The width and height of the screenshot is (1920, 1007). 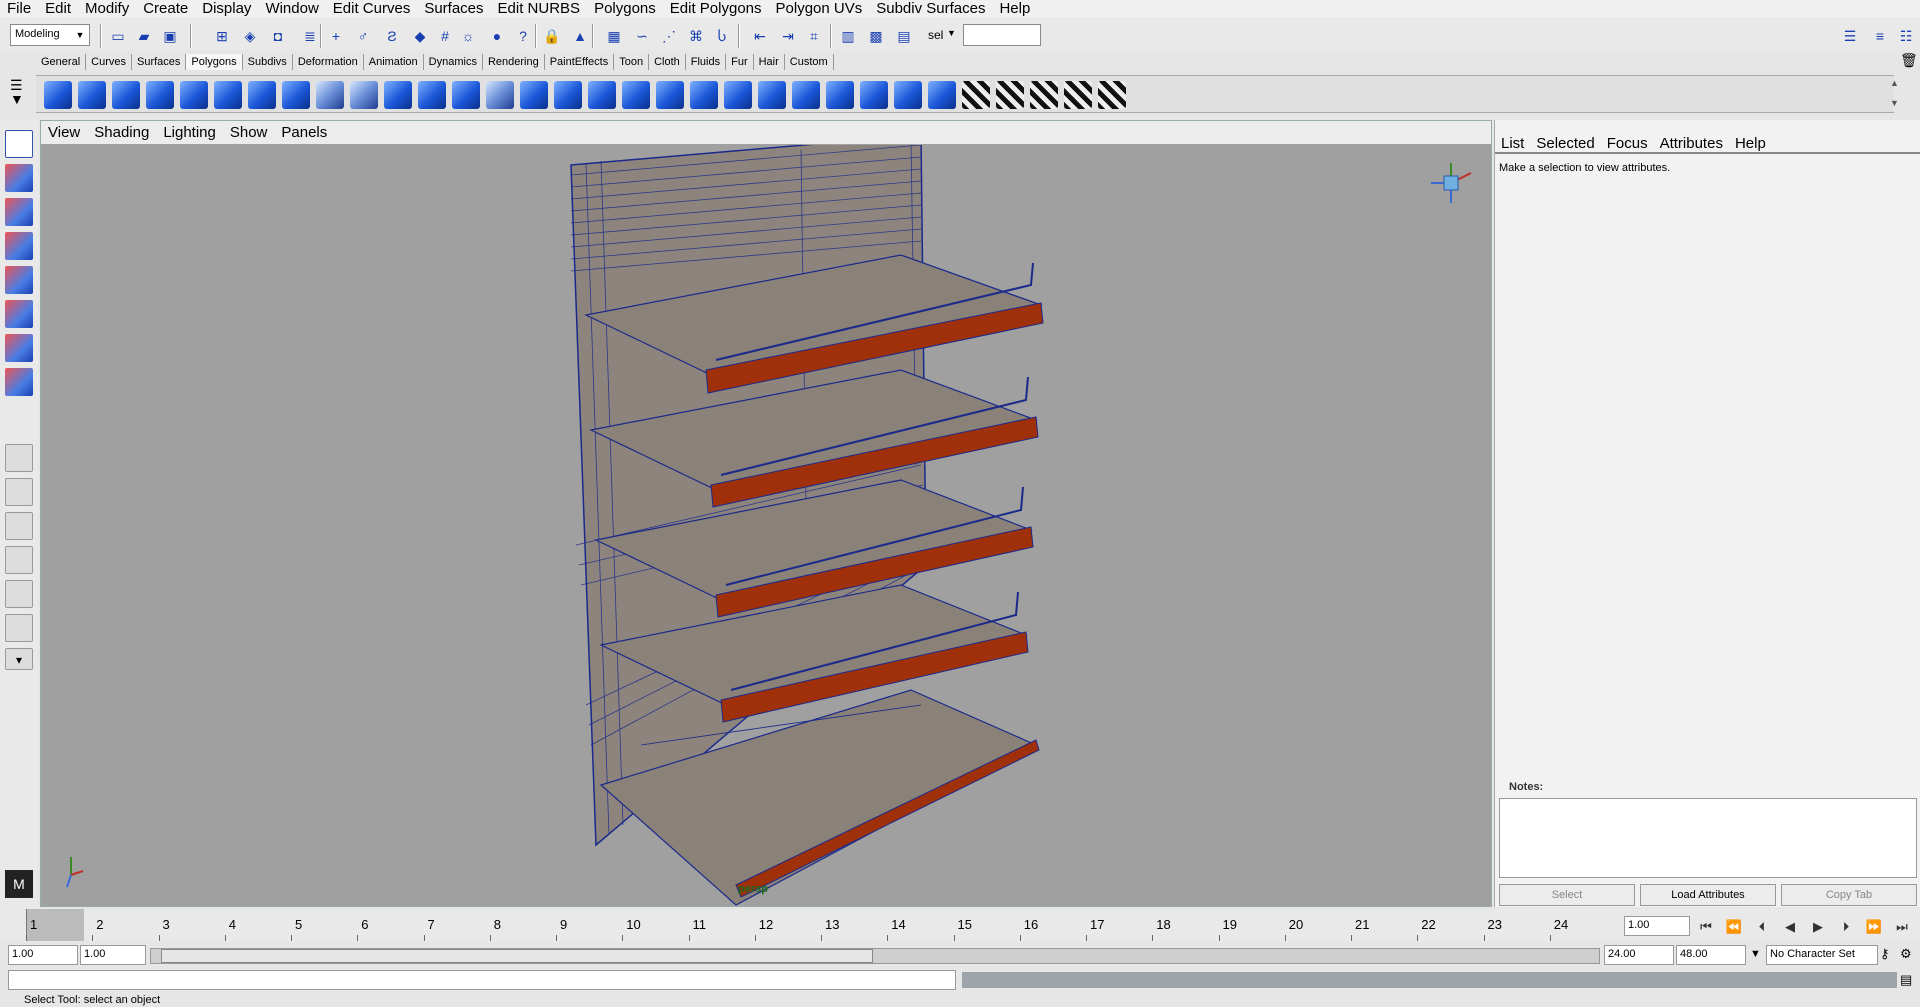 I want to click on boolean-difference-icon, so click(x=466, y=95).